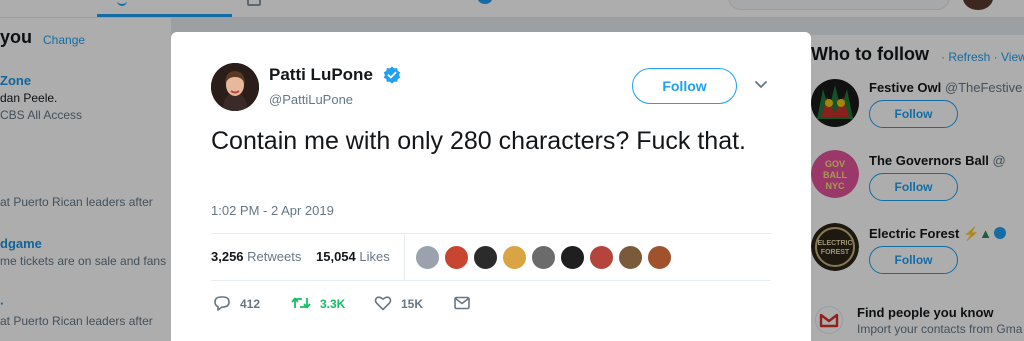 The width and height of the screenshot is (1024, 341). Describe the element at coordinates (412, 304) in the screenshot. I see `like-count: 15K` at that location.